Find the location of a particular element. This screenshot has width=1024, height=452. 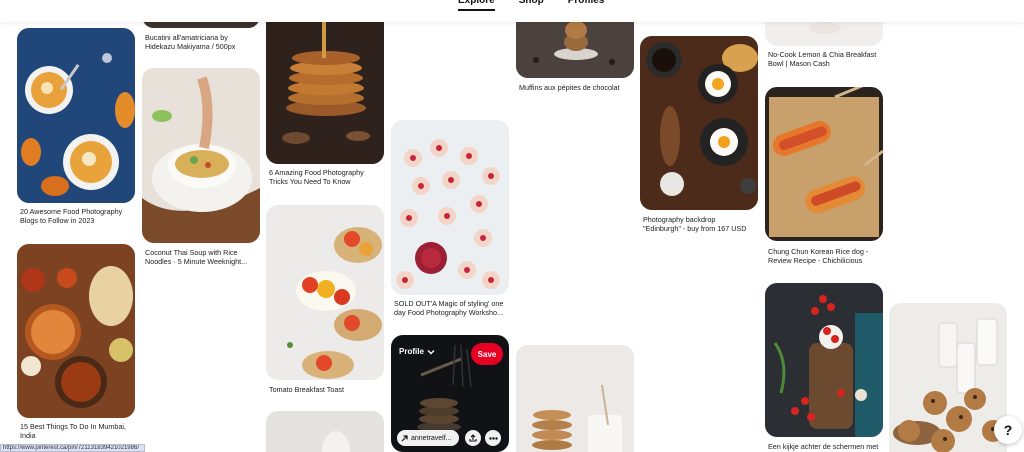

tab-explore: Explore is located at coordinates (476, 5).